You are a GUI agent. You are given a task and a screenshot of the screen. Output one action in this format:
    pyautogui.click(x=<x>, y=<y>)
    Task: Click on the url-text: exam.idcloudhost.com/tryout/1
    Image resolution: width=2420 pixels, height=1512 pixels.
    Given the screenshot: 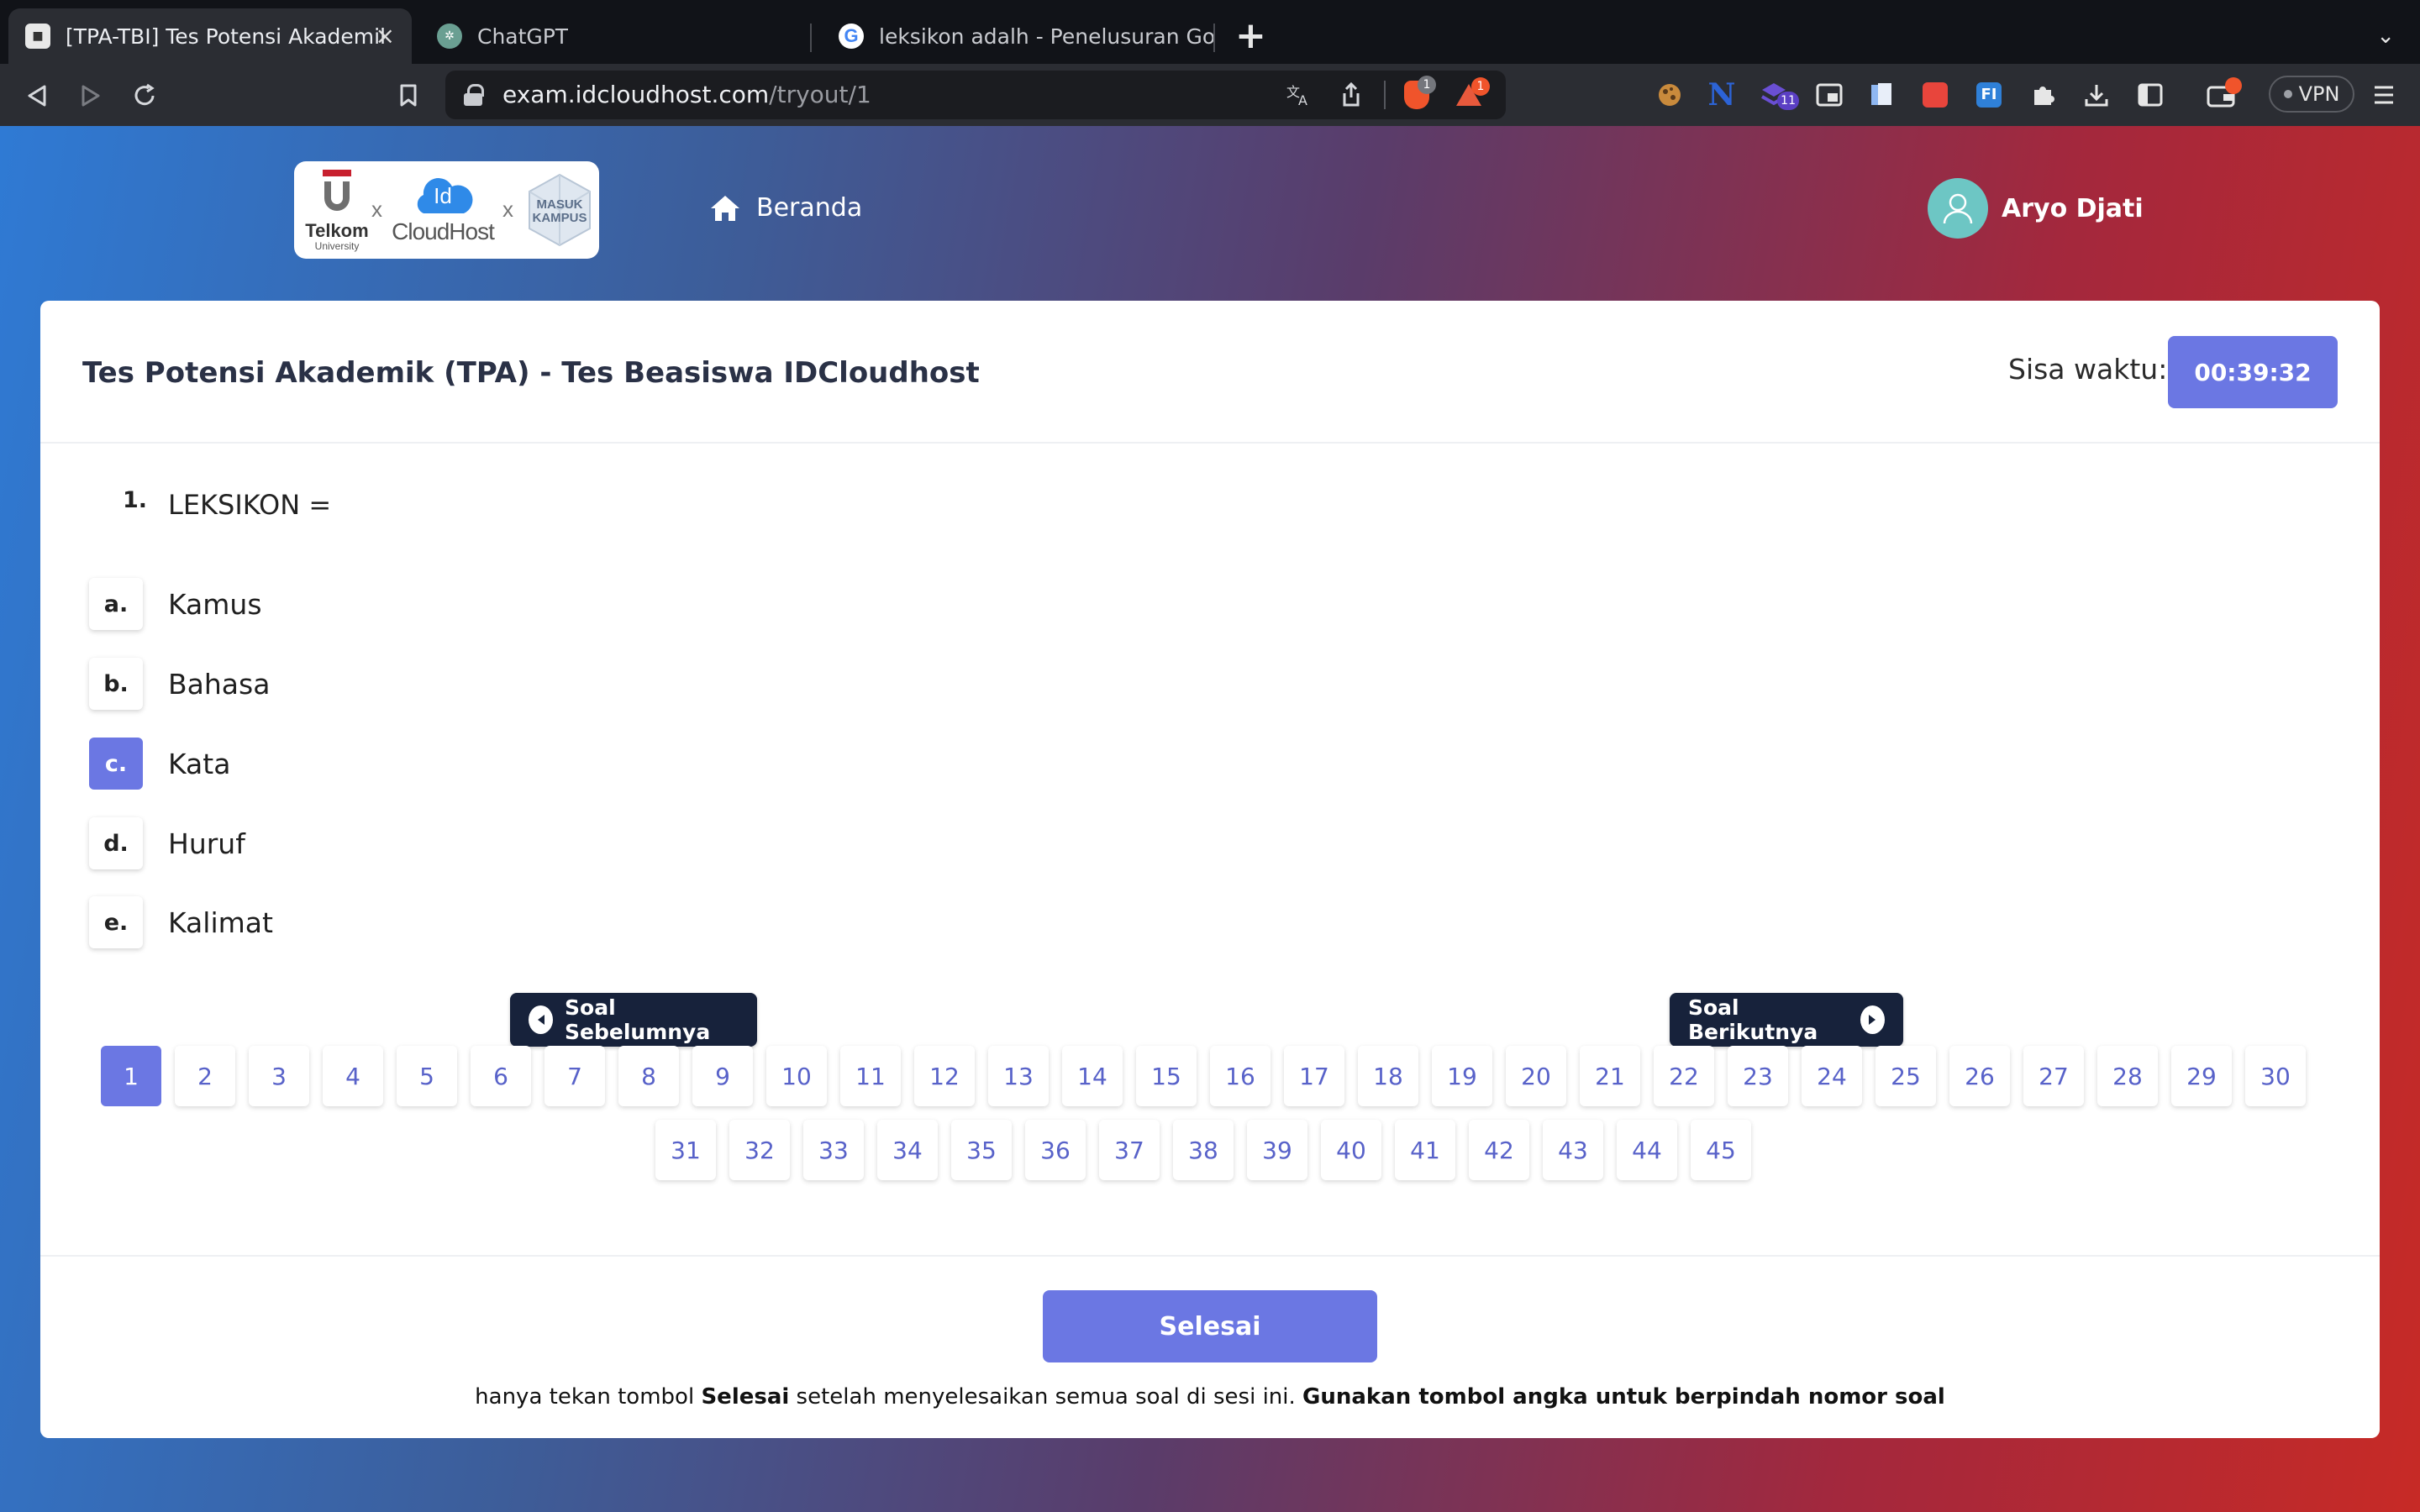 What is the action you would take?
    pyautogui.click(x=687, y=94)
    